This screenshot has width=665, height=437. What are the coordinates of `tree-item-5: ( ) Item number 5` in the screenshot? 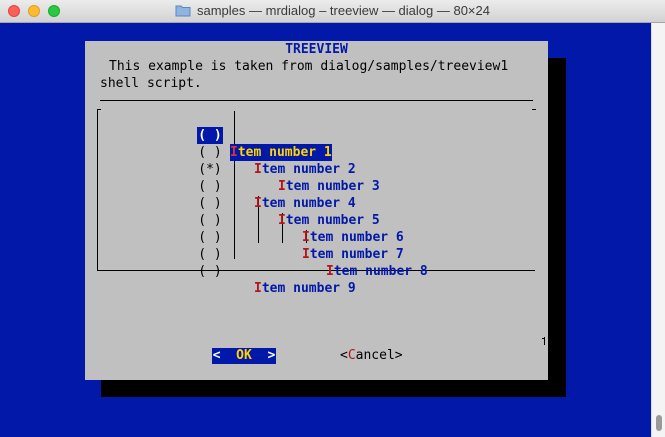 It's located at (239, 203).